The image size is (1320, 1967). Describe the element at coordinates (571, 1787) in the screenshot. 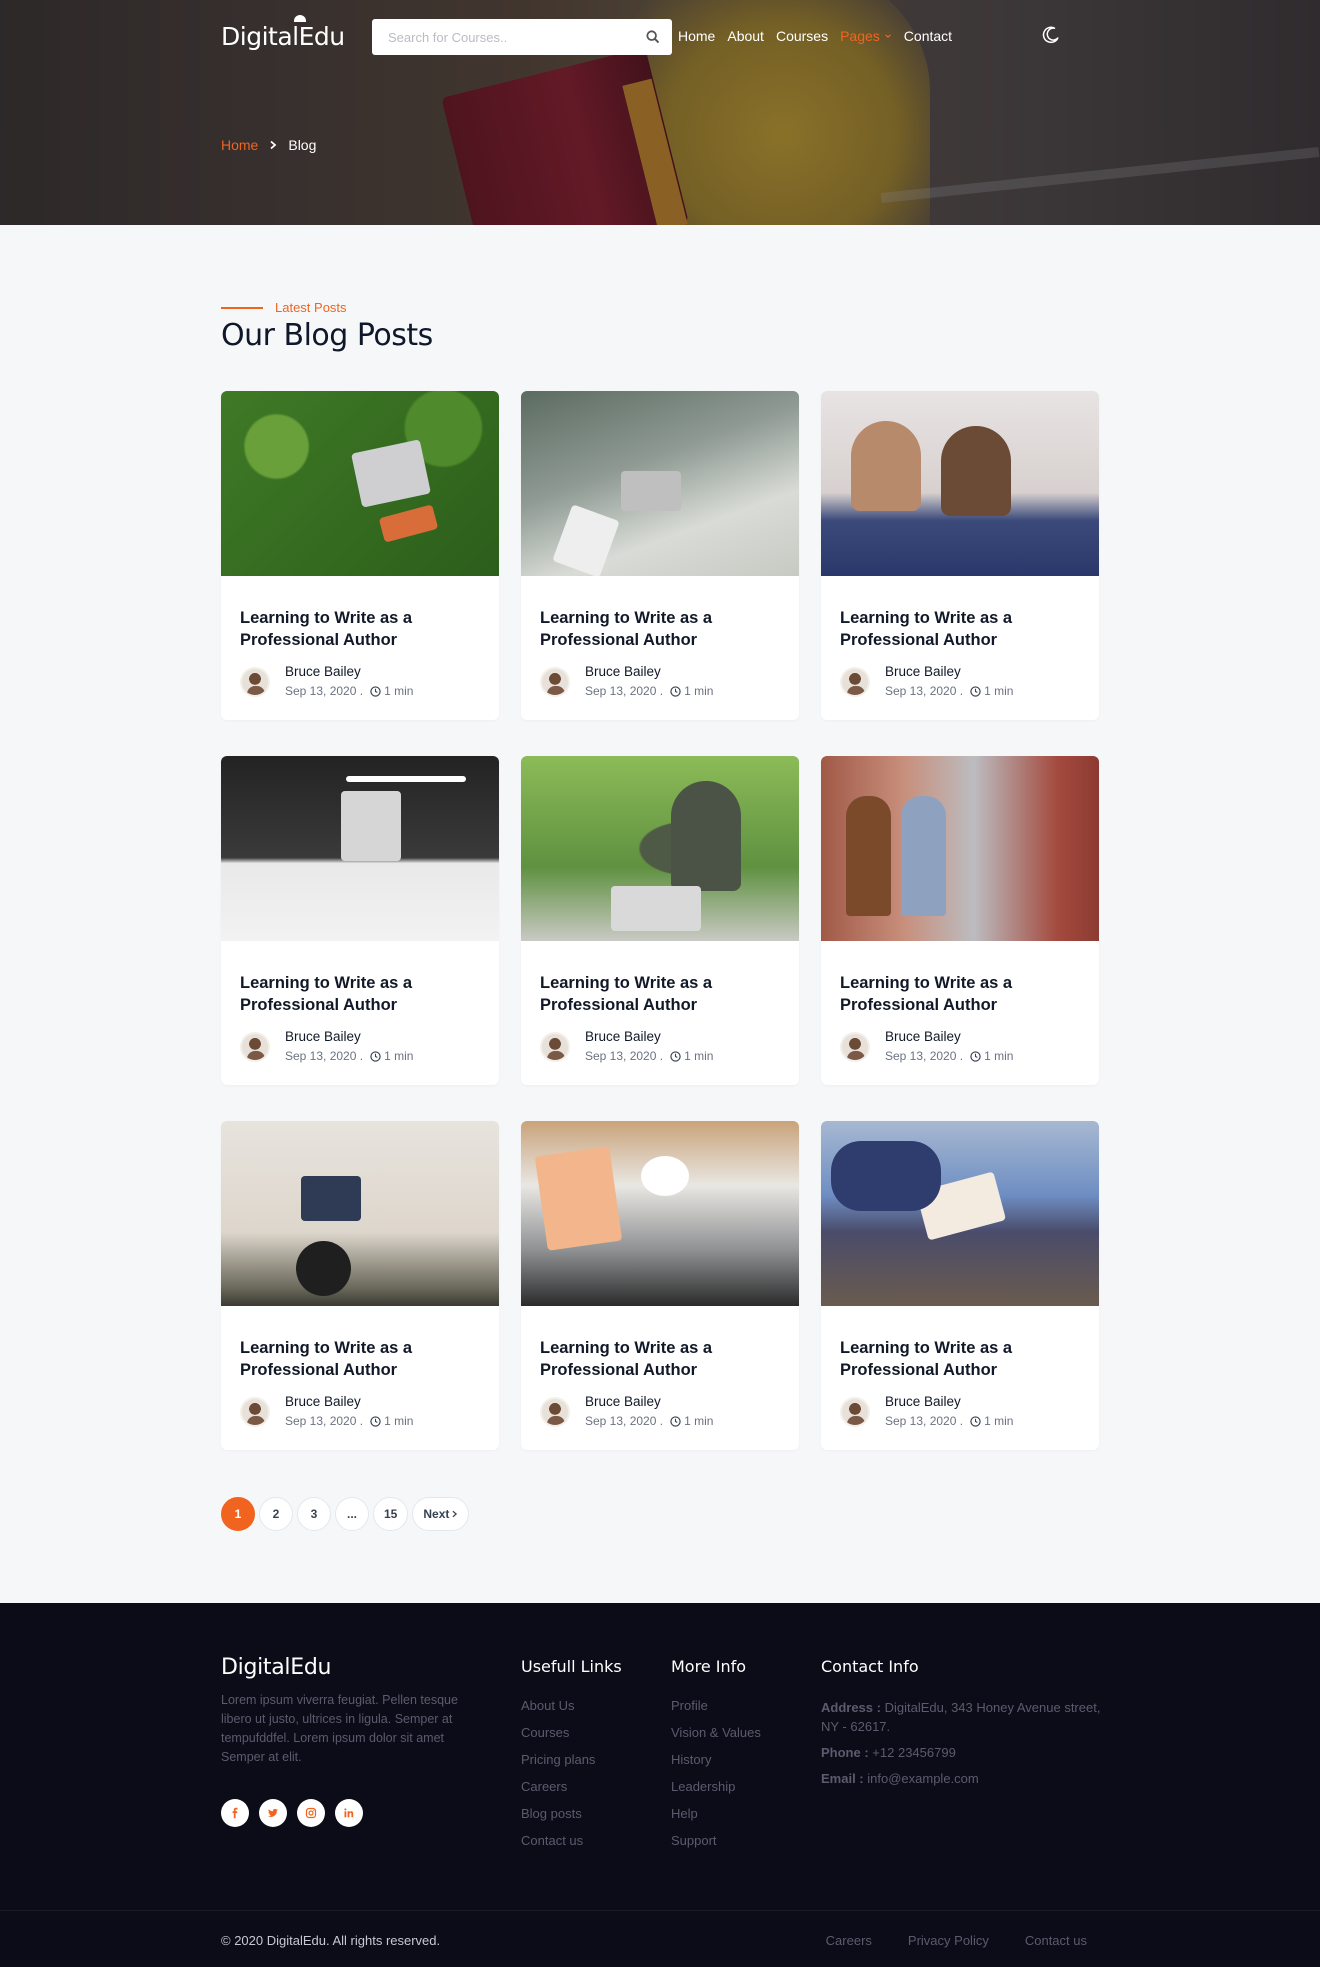

I see `footer-link-careers: Careers` at that location.